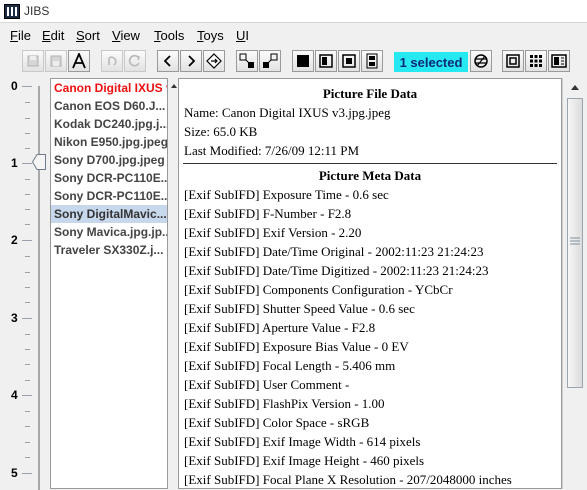  What do you see at coordinates (39, 288) in the screenshot?
I see `slider-track` at bounding box center [39, 288].